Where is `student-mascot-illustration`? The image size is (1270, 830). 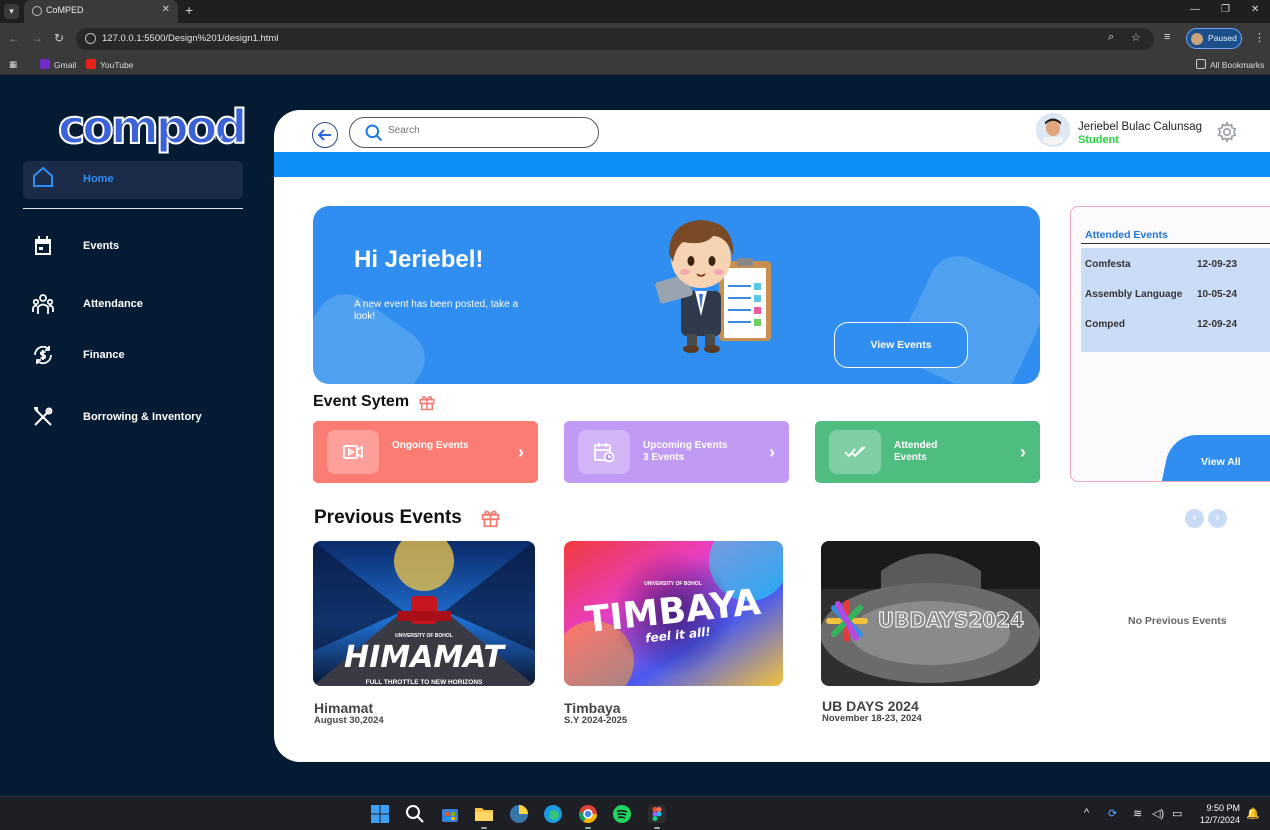 student-mascot-illustration is located at coordinates (713, 286).